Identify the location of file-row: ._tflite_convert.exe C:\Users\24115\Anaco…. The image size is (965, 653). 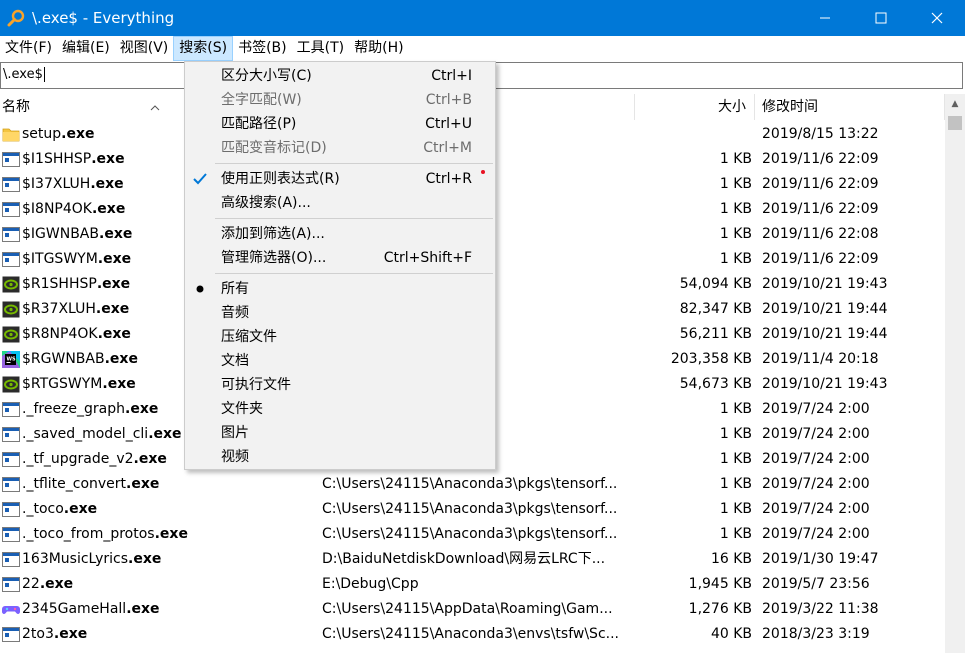
(472, 484).